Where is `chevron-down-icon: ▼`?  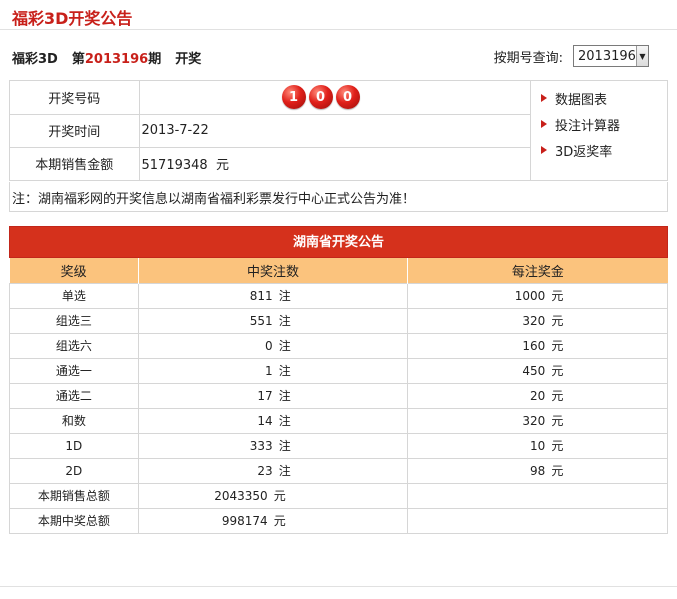 chevron-down-icon: ▼ is located at coordinates (641, 56).